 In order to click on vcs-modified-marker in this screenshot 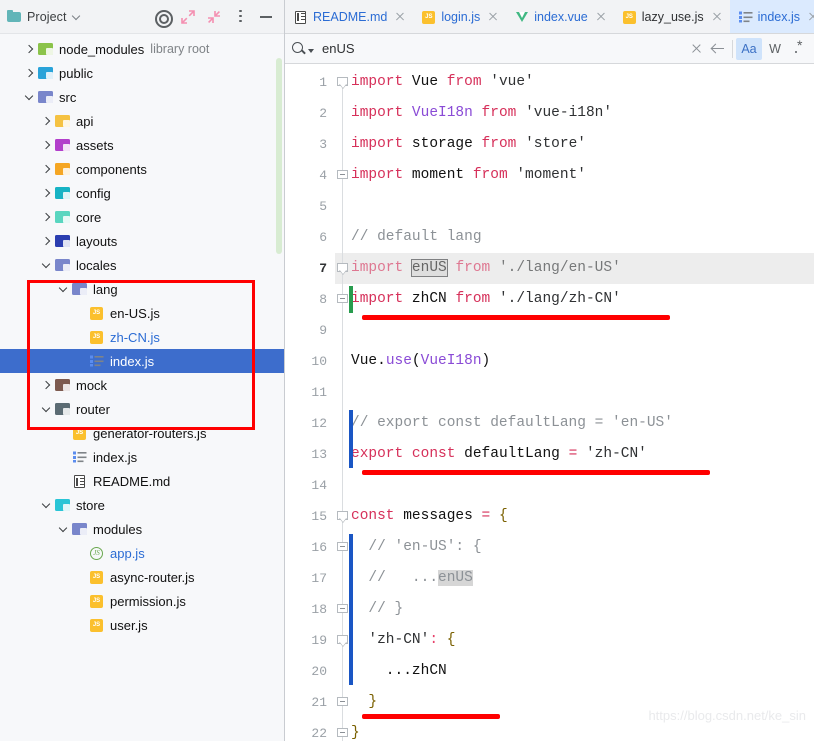, I will do `click(351, 439)`.